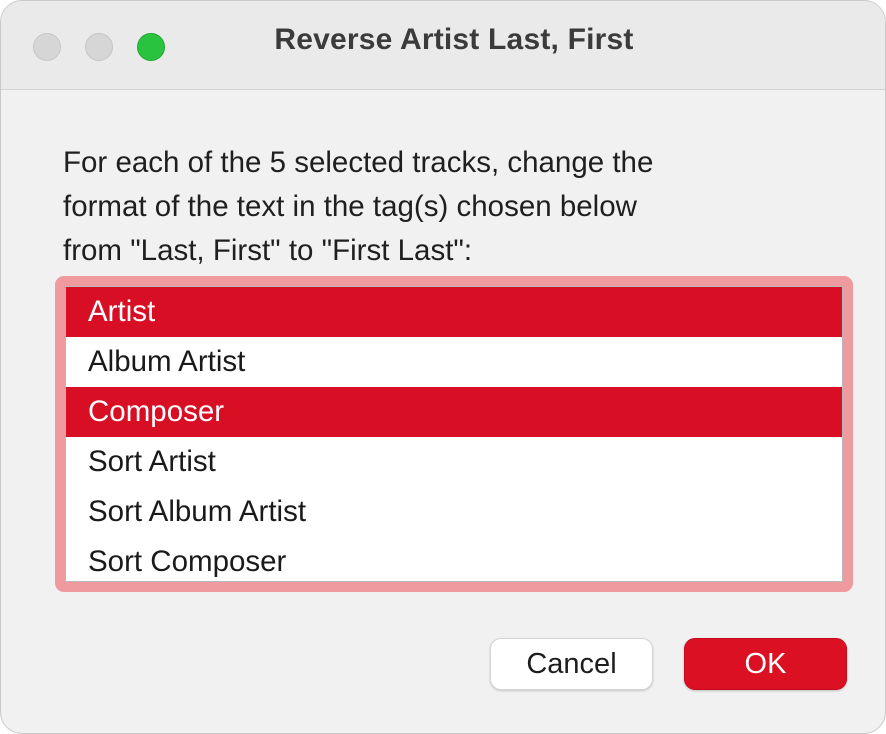  What do you see at coordinates (454, 559) in the screenshot?
I see `list-item-sort-composer: Sort Composer` at bounding box center [454, 559].